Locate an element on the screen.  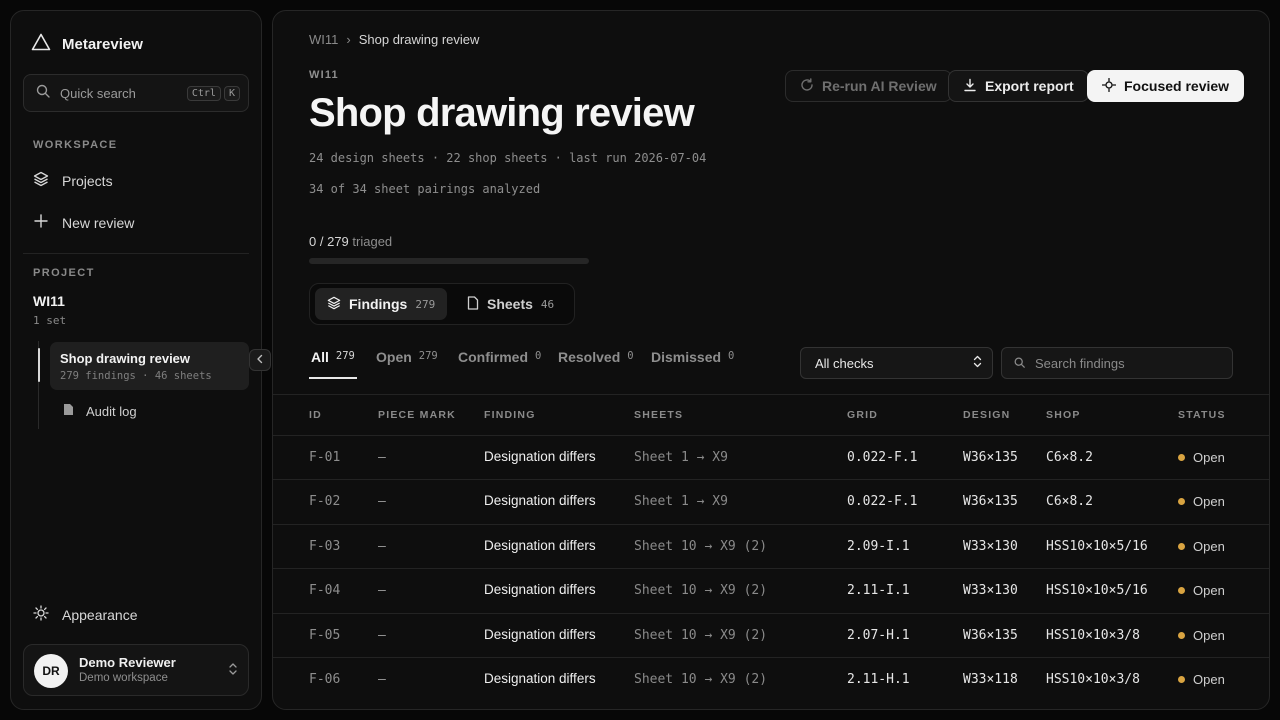
finding-id: F-03 is located at coordinates (325, 546).